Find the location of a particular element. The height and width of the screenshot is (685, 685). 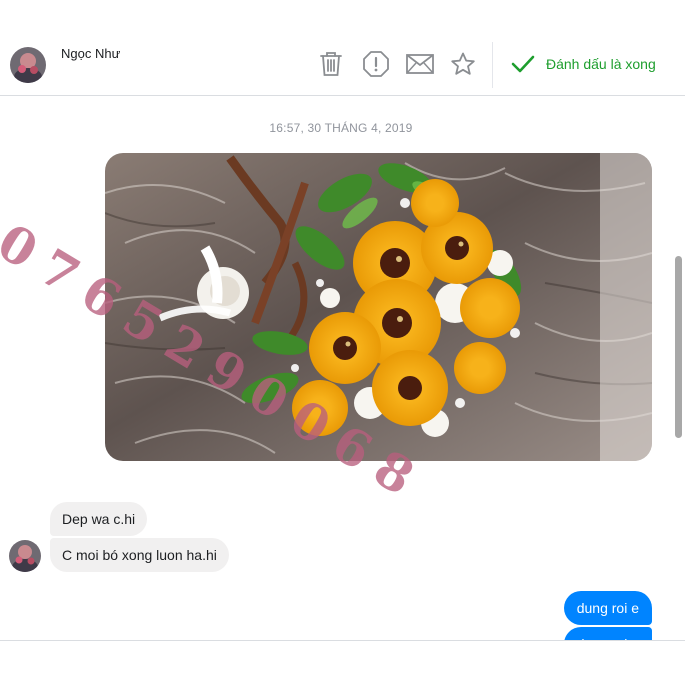

delete-button is located at coordinates (331, 64).